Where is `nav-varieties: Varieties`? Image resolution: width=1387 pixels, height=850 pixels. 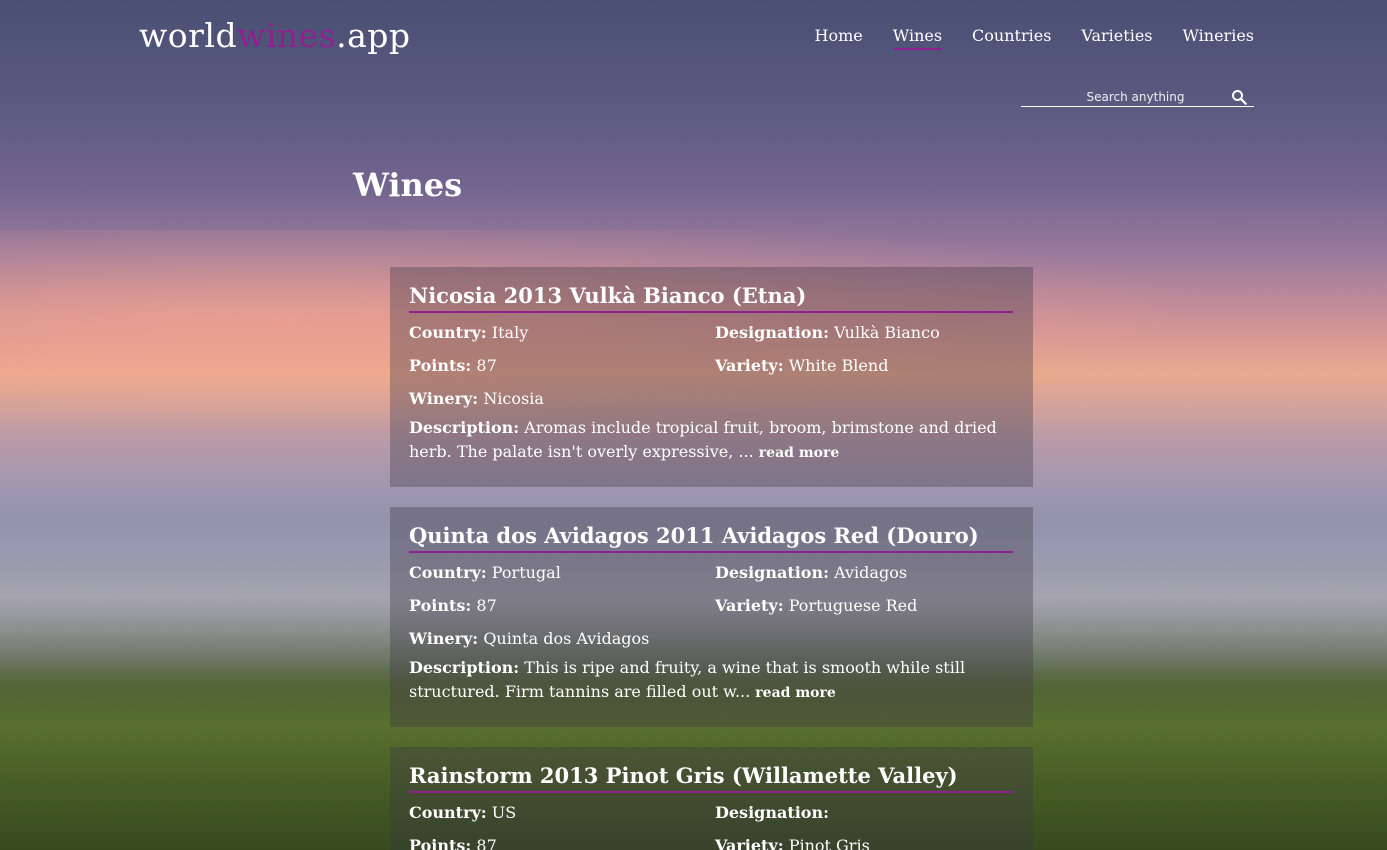 nav-varieties: Varieties is located at coordinates (1116, 38).